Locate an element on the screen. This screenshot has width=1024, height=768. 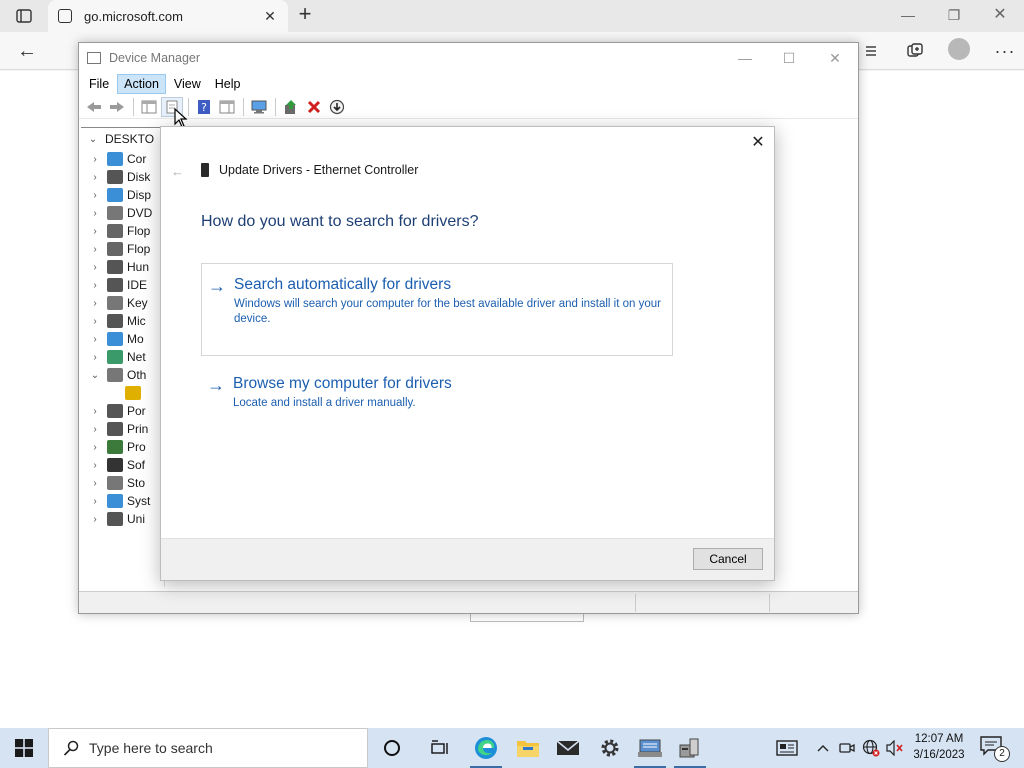
news-widget-icon is located at coordinates (787, 748).